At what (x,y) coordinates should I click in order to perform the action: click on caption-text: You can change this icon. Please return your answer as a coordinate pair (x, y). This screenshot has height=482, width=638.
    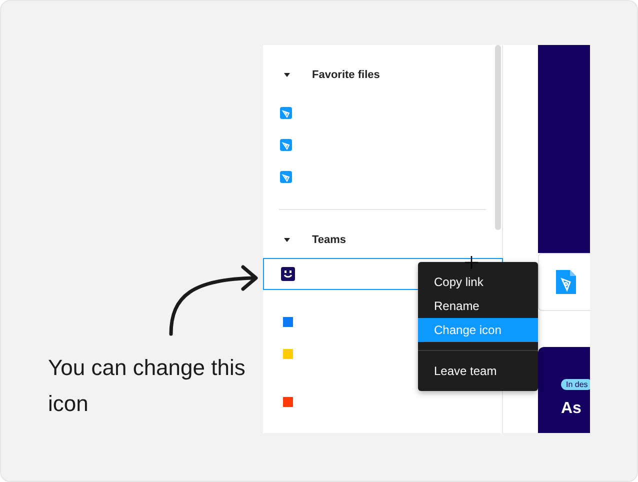
    Looking at the image, I should click on (147, 386).